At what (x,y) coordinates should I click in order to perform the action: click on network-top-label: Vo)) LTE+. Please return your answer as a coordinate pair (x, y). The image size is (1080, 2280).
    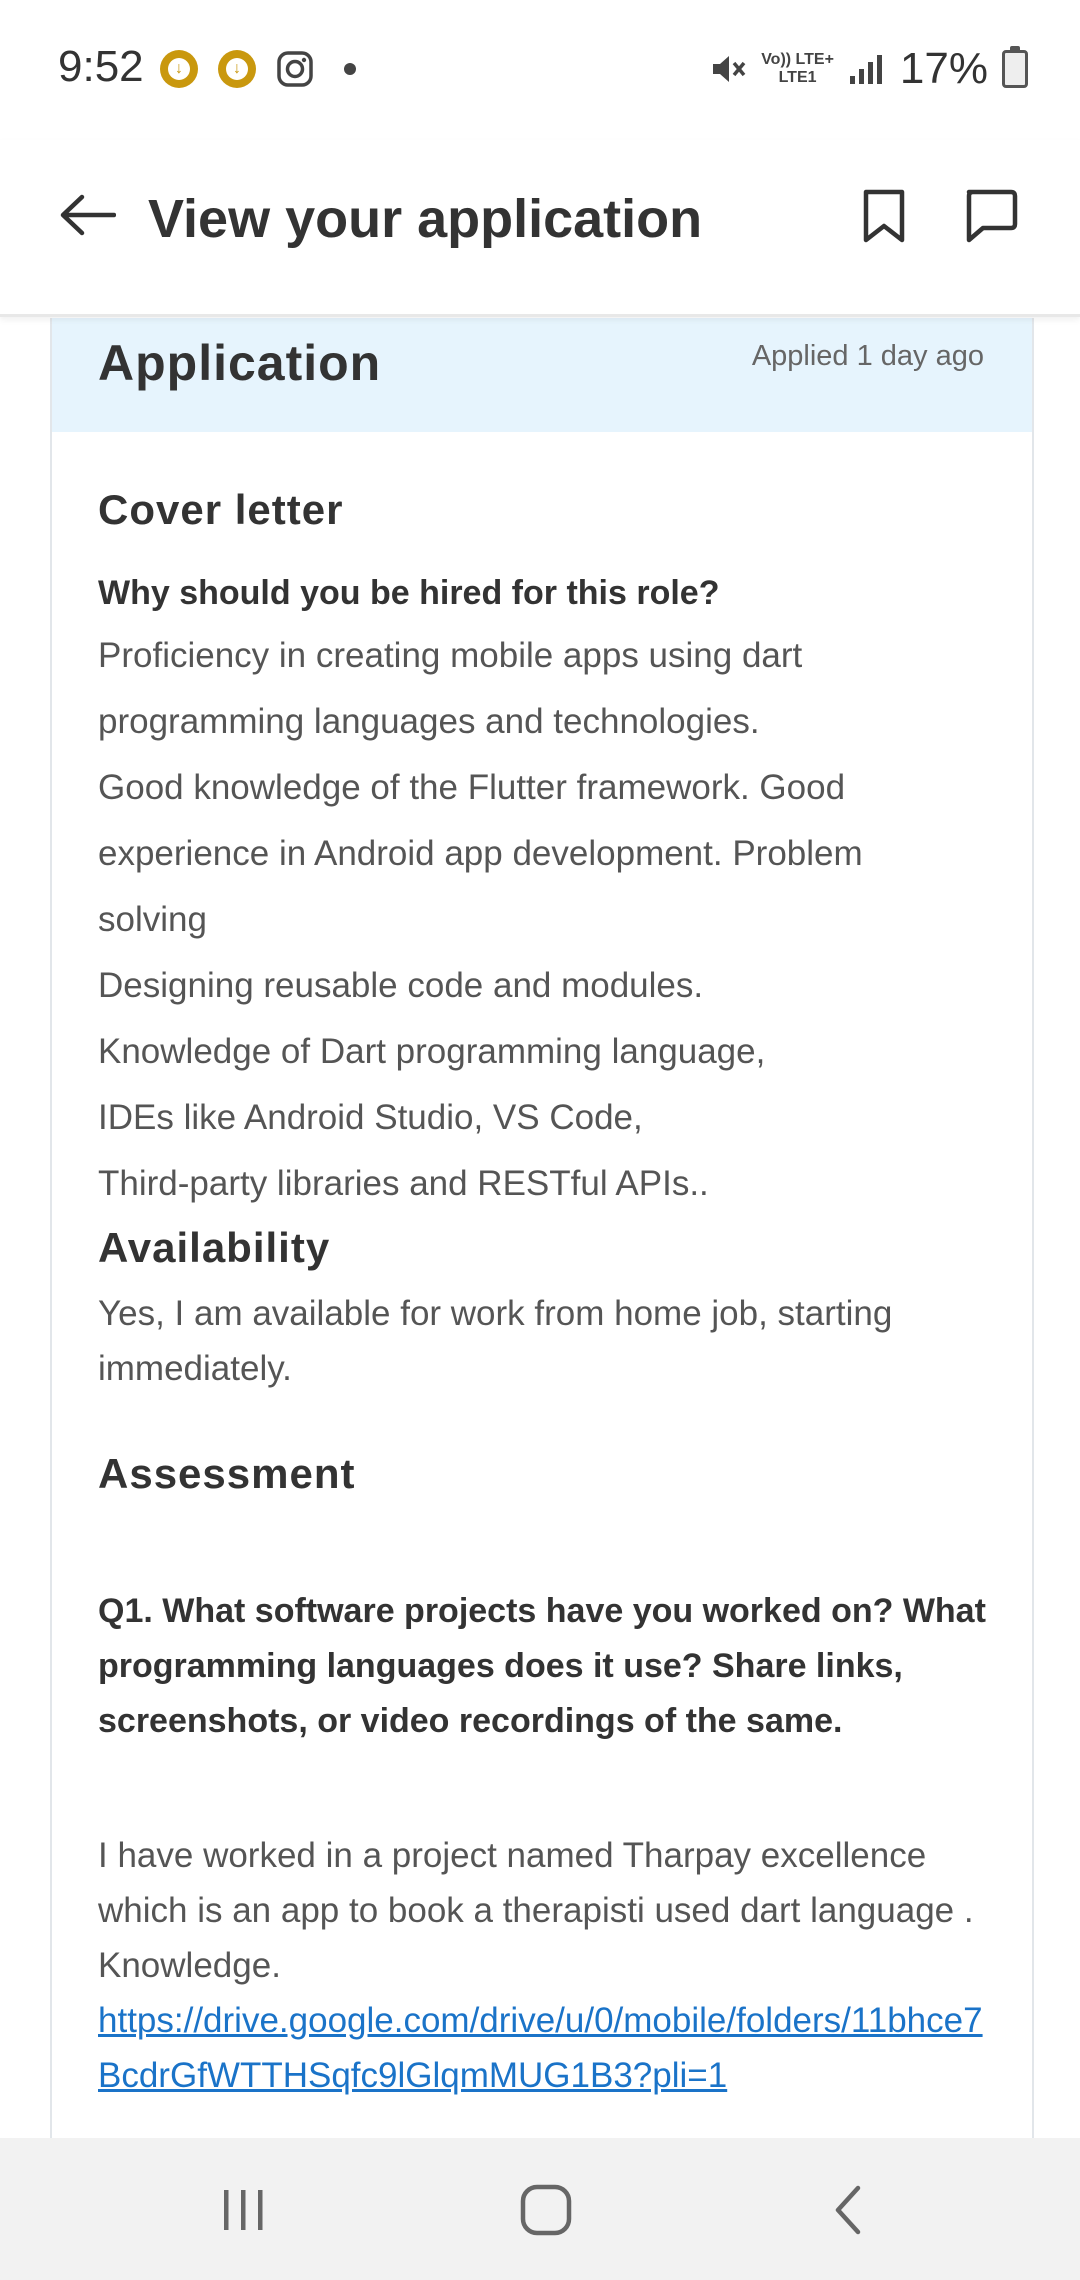
    Looking at the image, I should click on (797, 59).